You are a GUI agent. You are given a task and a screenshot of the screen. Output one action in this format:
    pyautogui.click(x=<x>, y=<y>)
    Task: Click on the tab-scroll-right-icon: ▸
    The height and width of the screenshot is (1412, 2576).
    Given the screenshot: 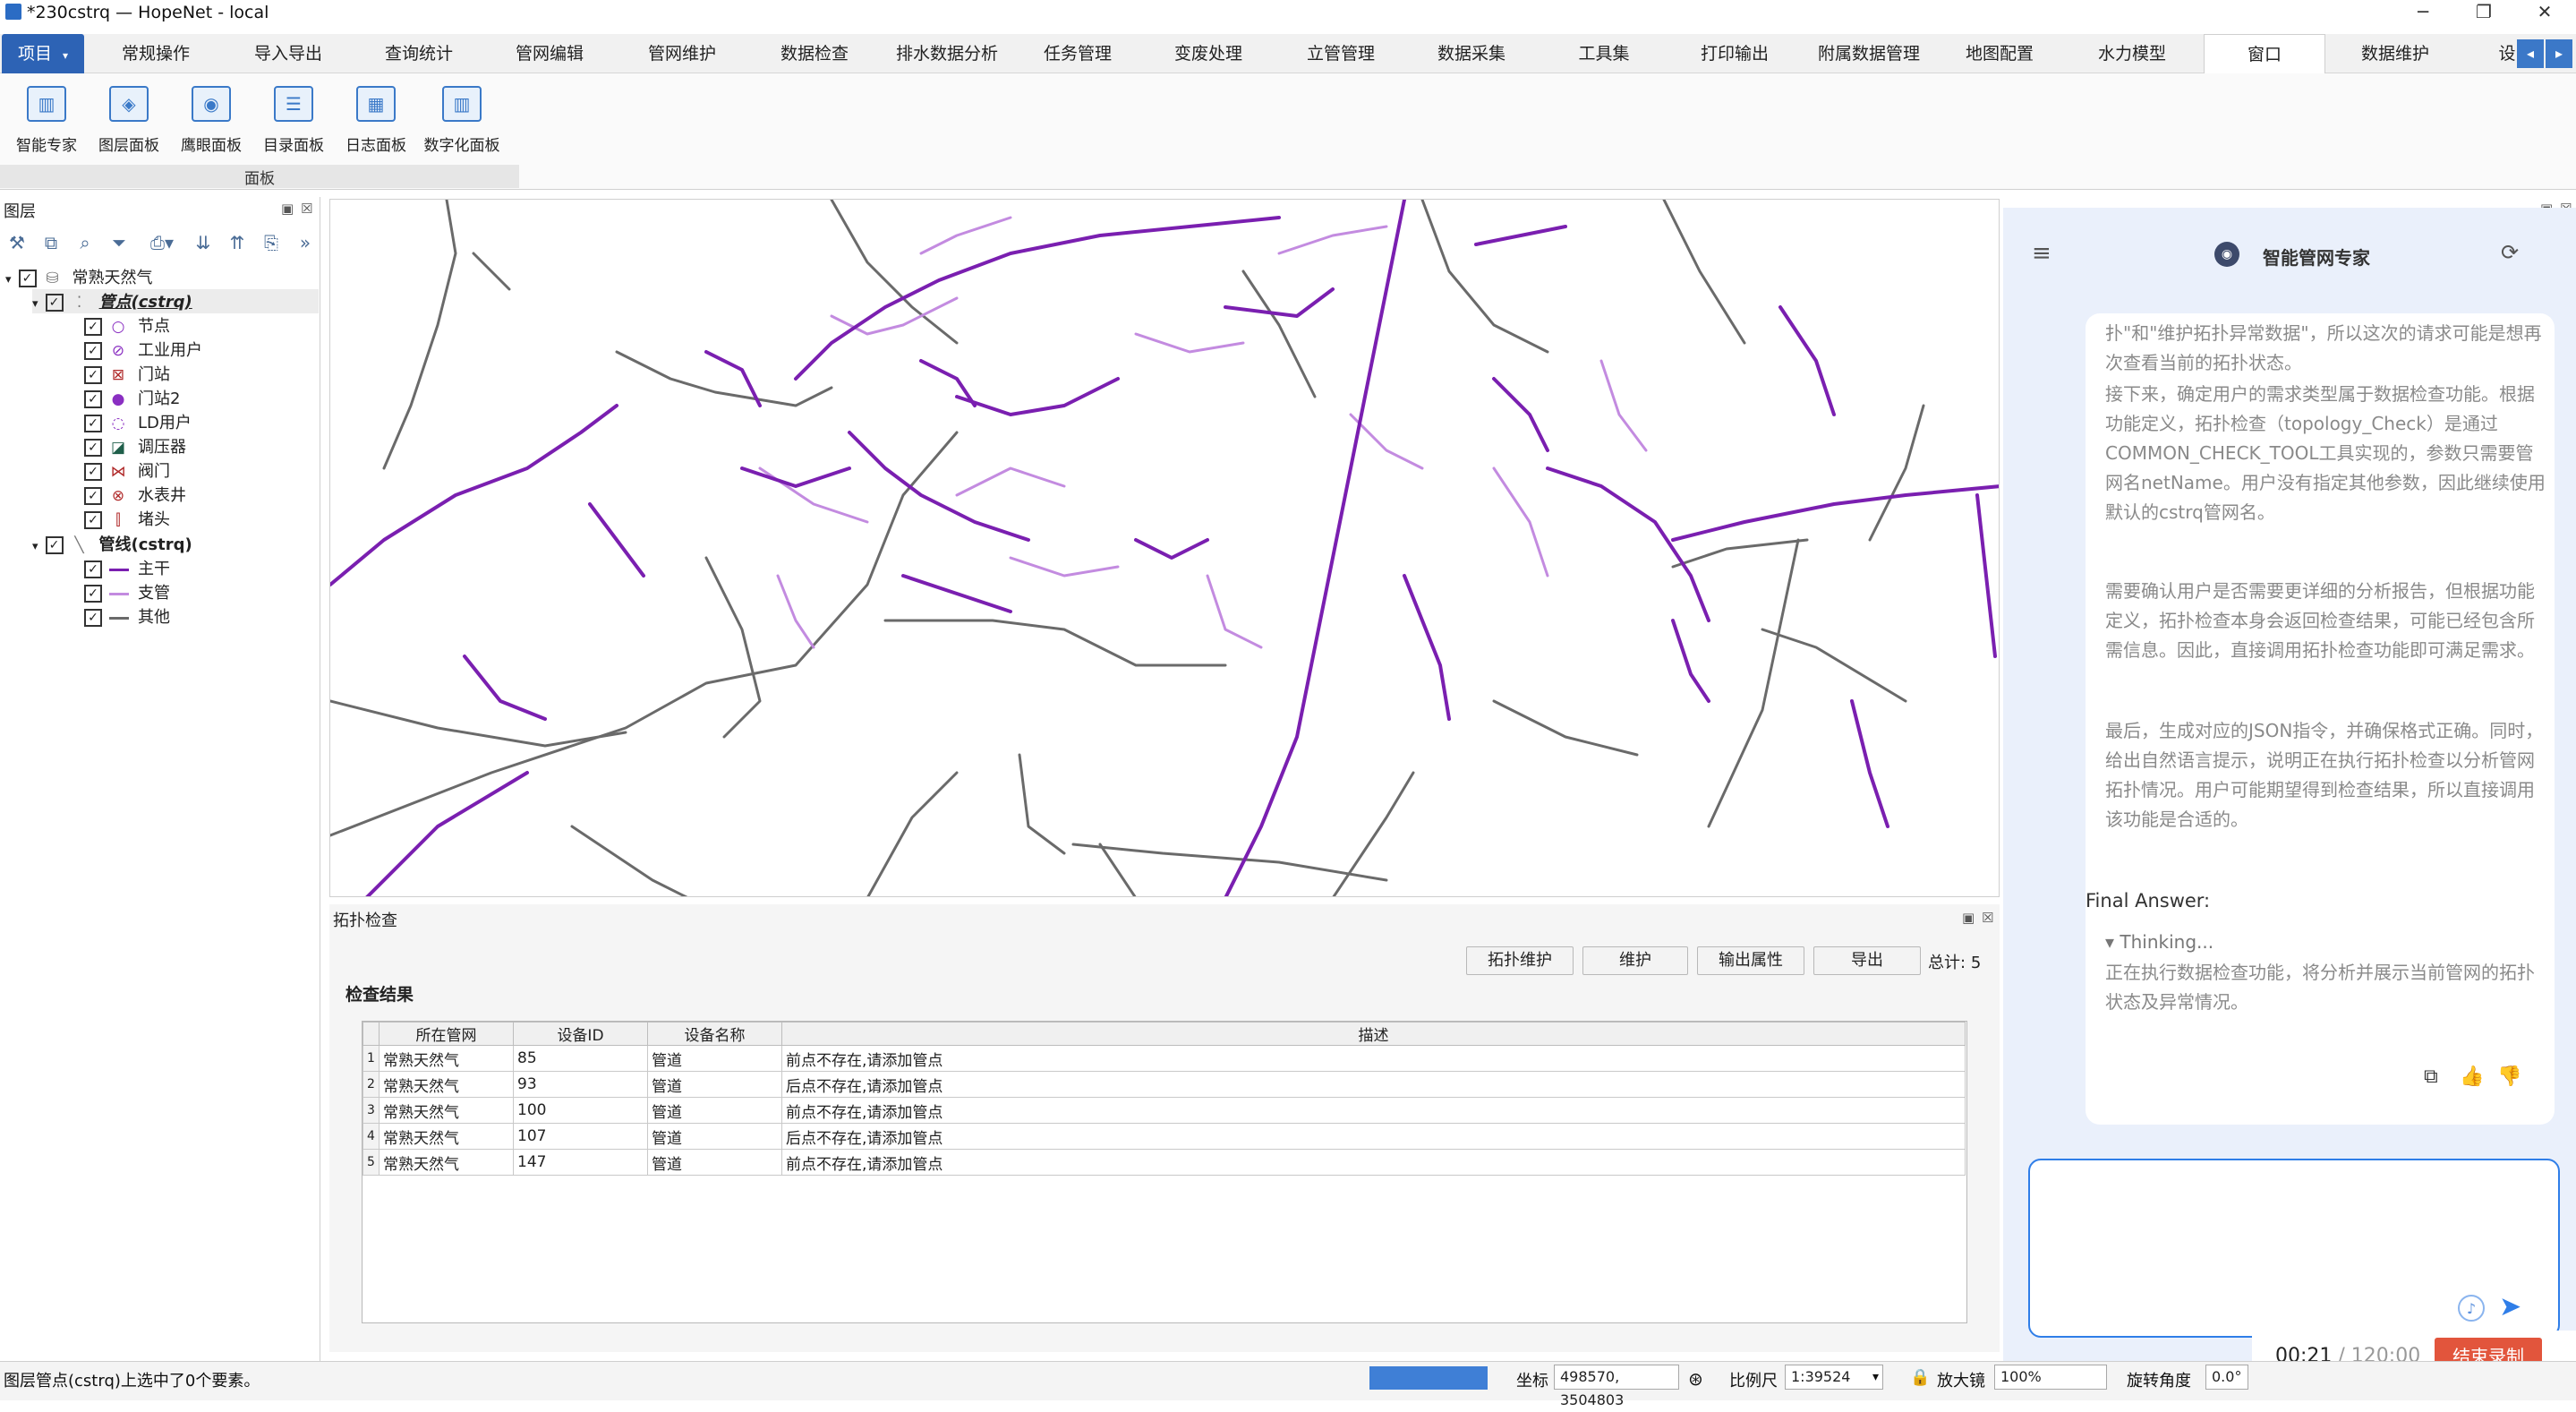 What is the action you would take?
    pyautogui.click(x=2559, y=53)
    